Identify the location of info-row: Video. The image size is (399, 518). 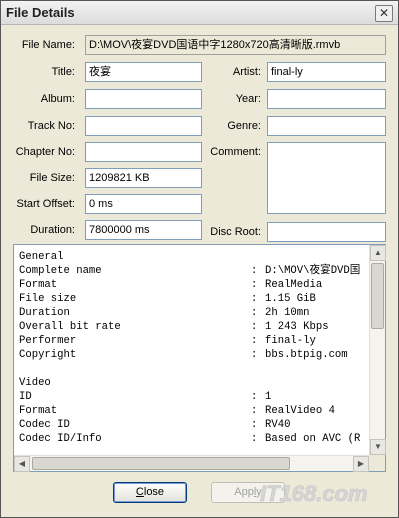
(192, 383).